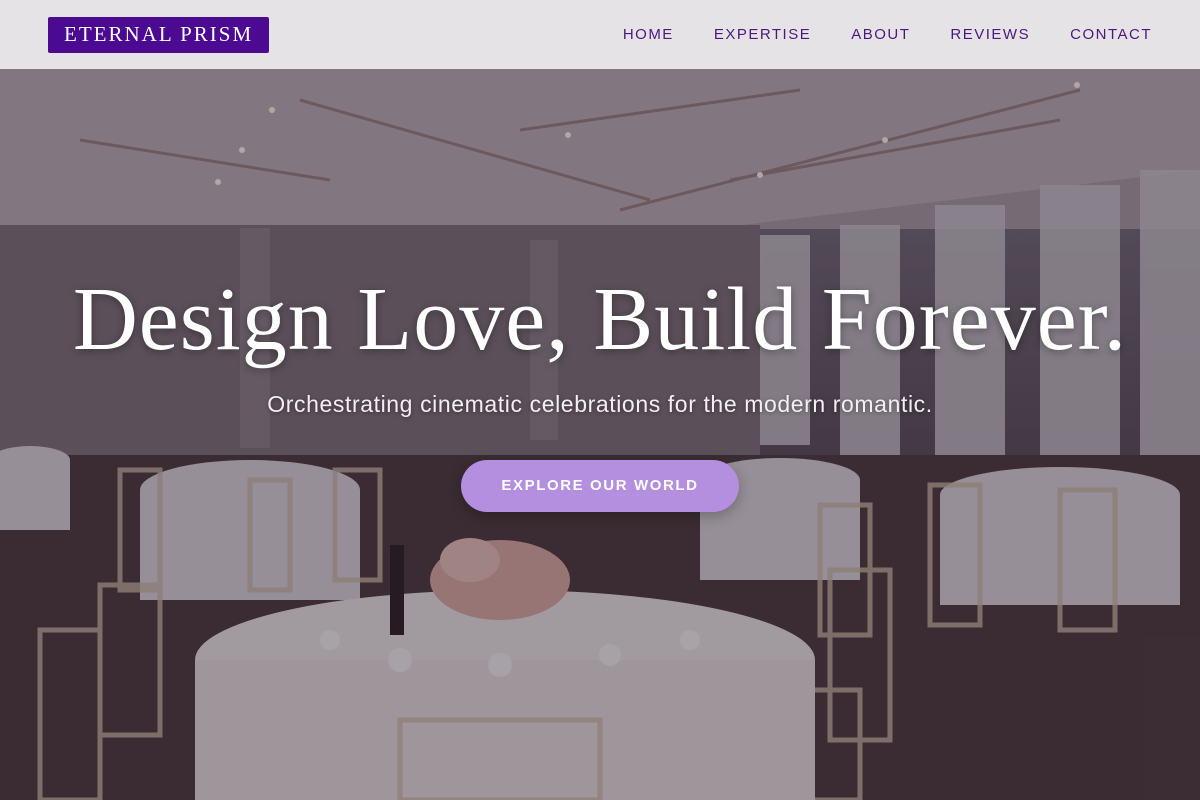  What do you see at coordinates (762, 34) in the screenshot?
I see `nav-link-expertise: EXPERTISE` at bounding box center [762, 34].